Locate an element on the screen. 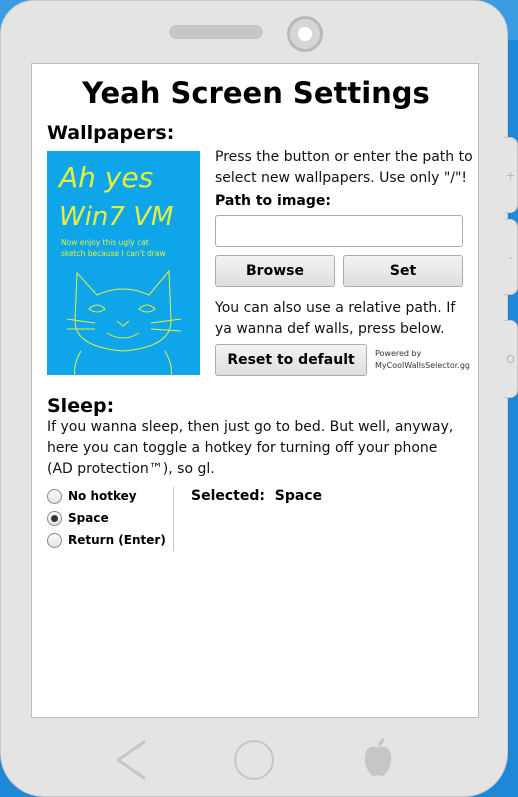  radio-space: Space is located at coordinates (78, 518).